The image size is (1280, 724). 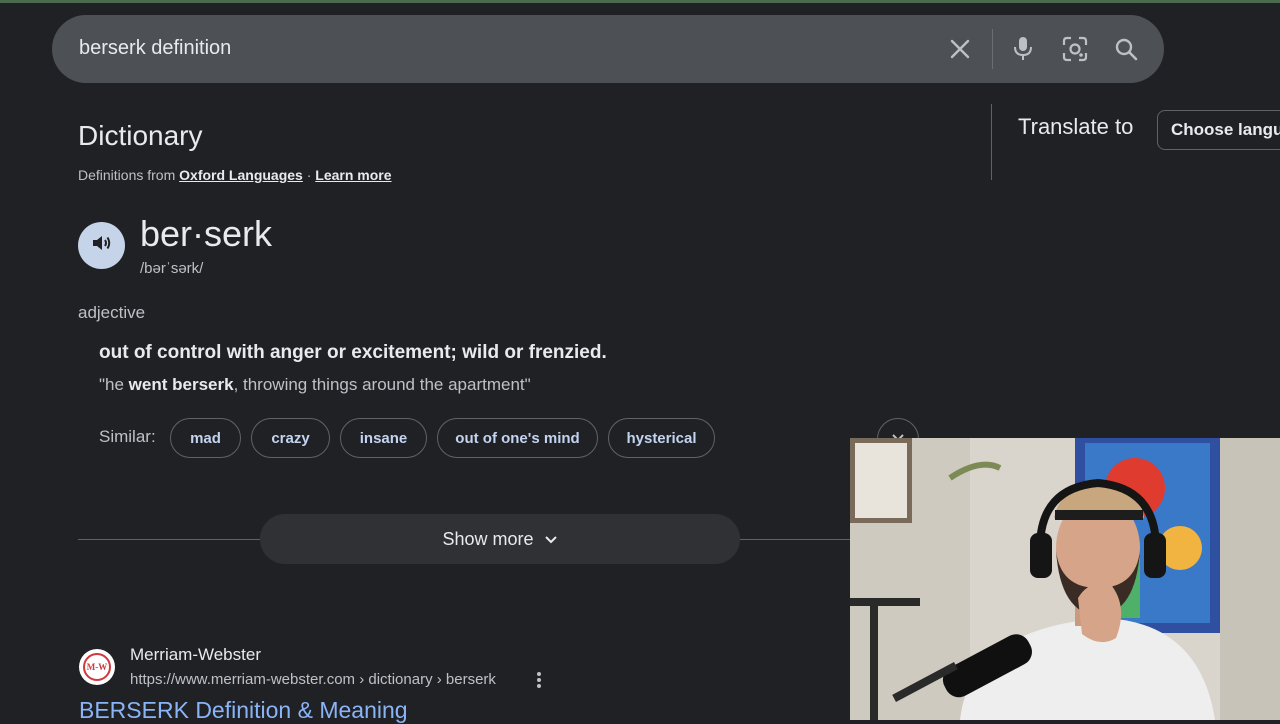 I want to click on top-accent-line, so click(x=640, y=1).